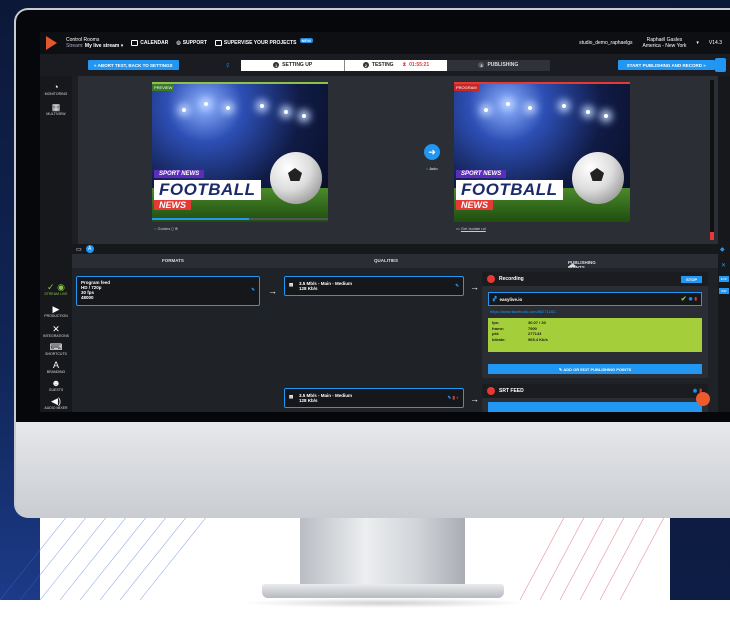  I want to click on arrow-right-icon: →, so click(474, 399).